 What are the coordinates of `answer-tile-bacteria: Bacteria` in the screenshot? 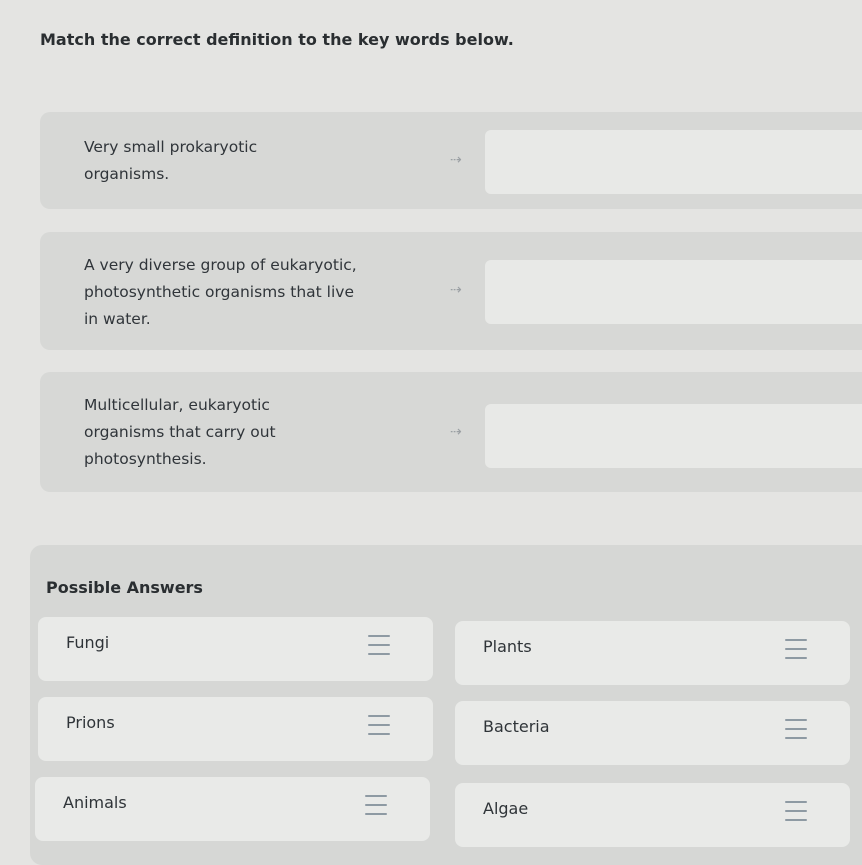 It's located at (652, 733).